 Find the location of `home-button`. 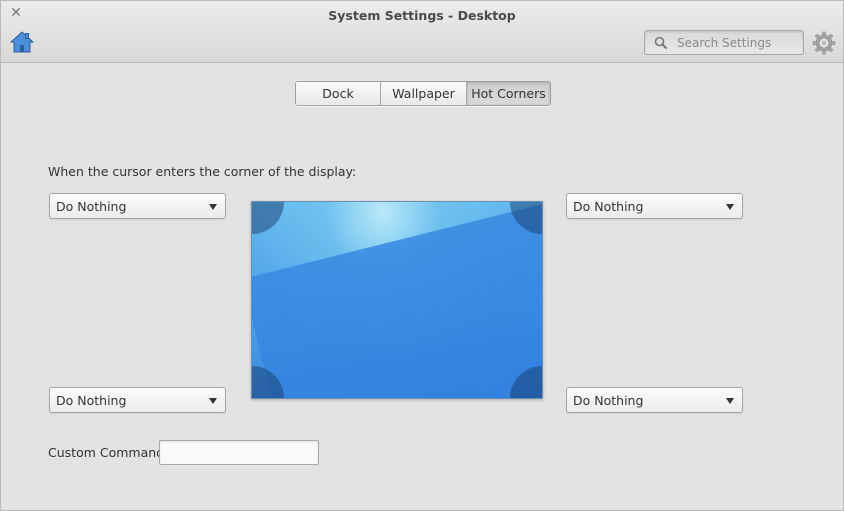

home-button is located at coordinates (22, 42).